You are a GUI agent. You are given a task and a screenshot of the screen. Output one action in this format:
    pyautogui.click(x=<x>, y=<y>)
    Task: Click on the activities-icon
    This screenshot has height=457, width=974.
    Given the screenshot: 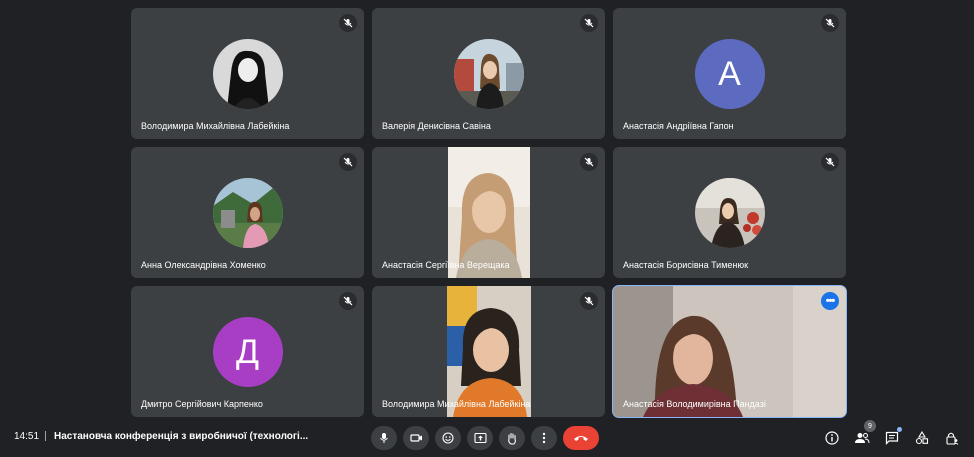 What is the action you would take?
    pyautogui.click(x=922, y=438)
    